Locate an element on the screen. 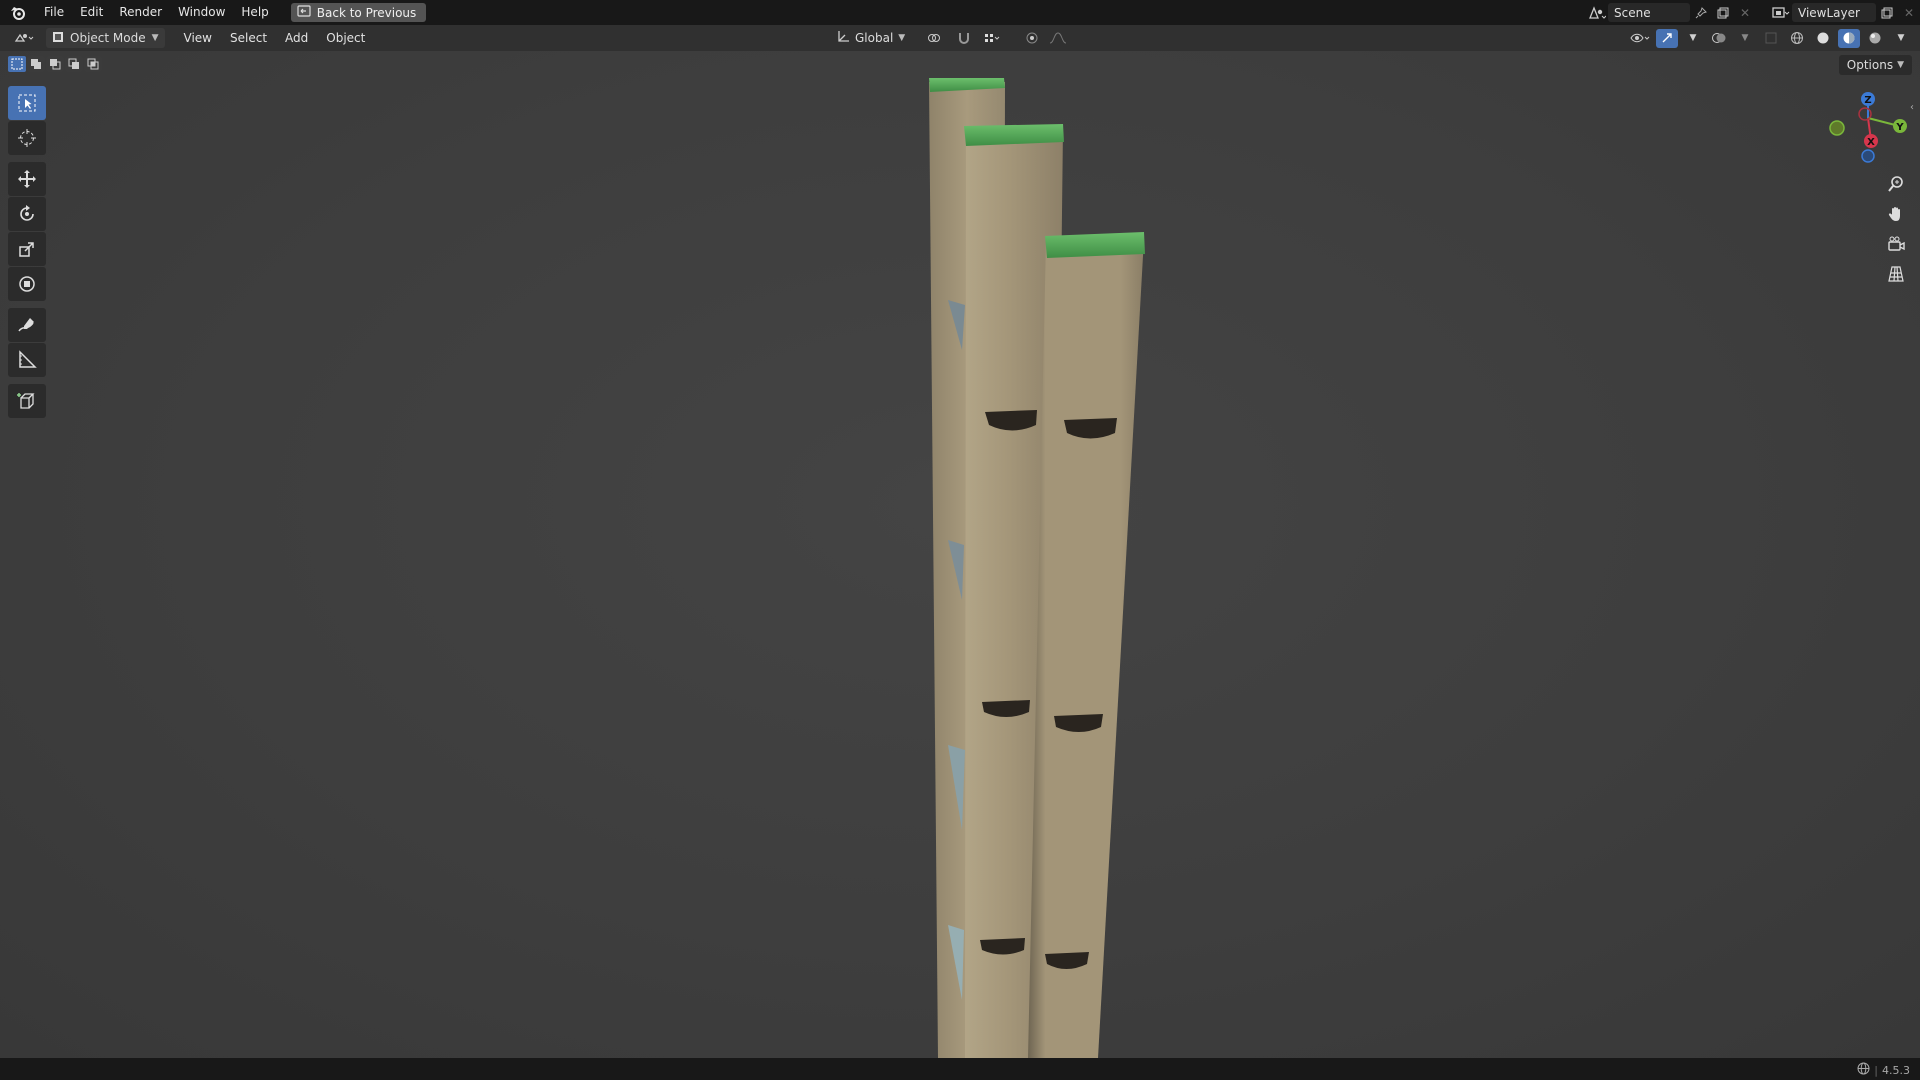 The image size is (1920, 1080). select-invert-icon is located at coordinates (74, 64).